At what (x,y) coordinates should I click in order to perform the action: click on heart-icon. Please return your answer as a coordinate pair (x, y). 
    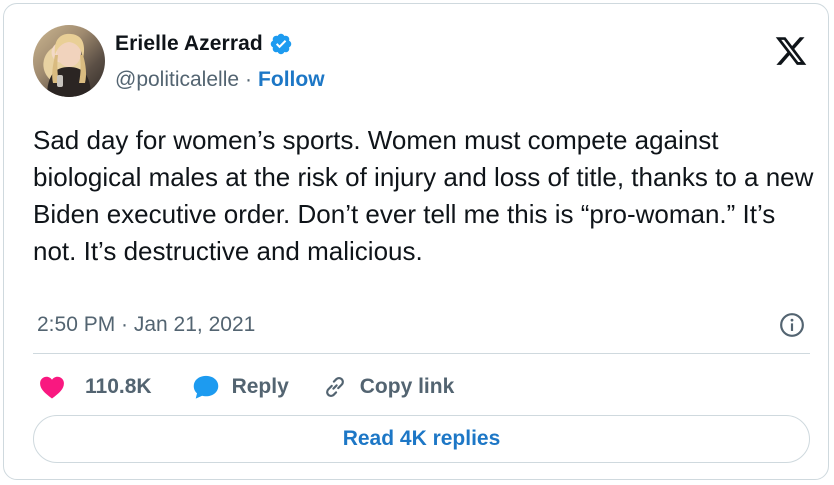
    Looking at the image, I should click on (52, 387).